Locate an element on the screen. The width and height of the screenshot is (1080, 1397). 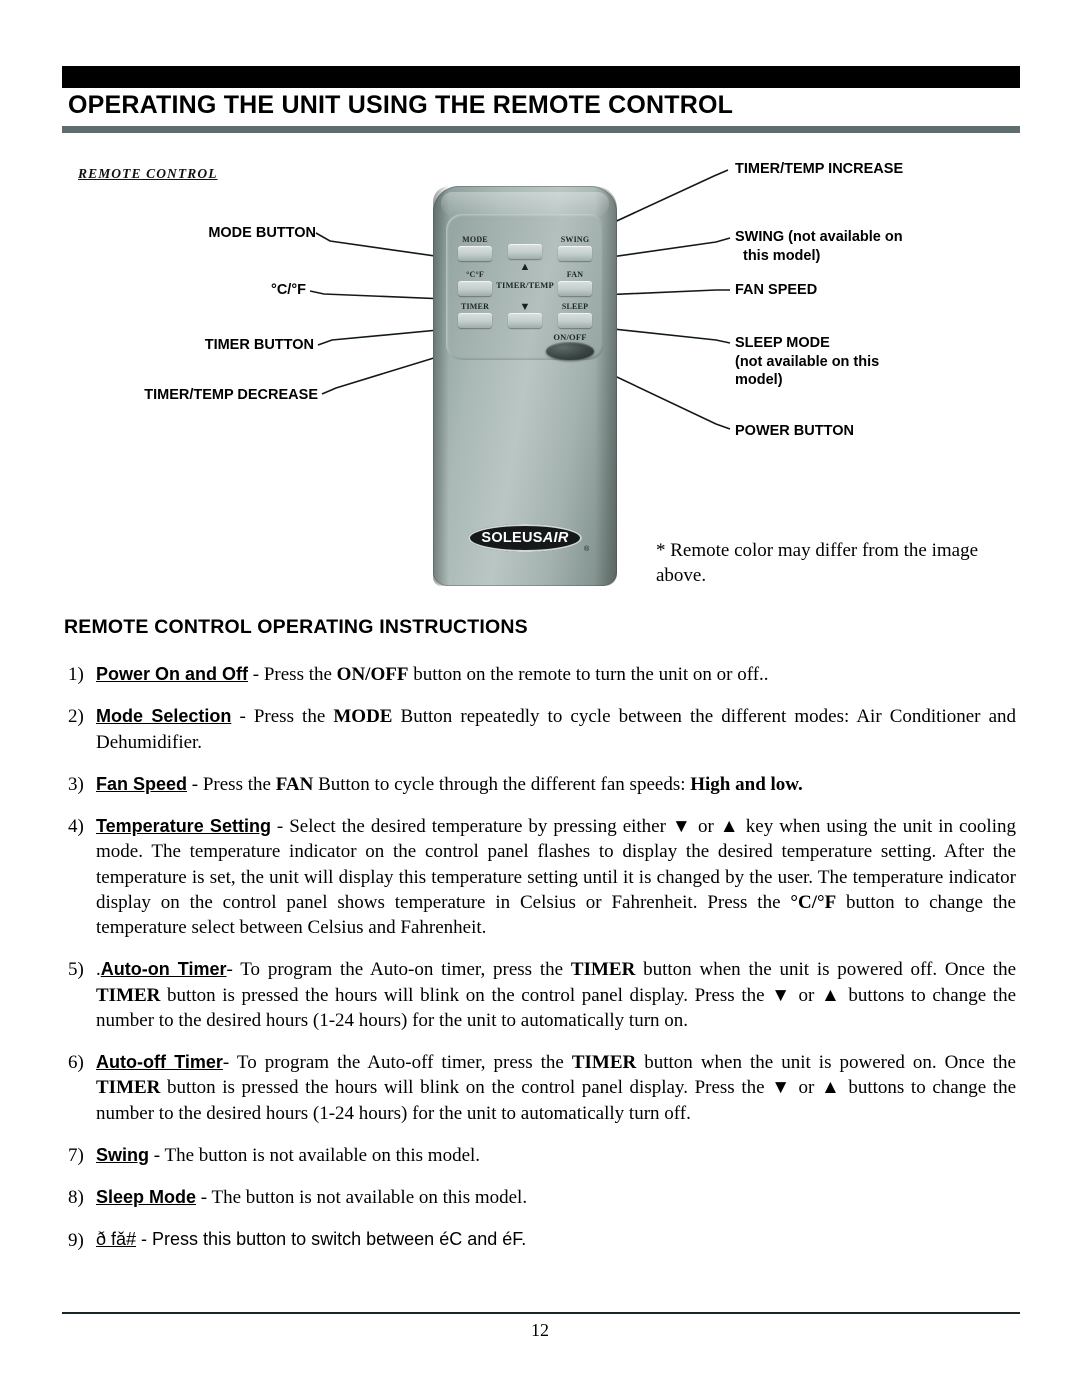
item-bold-a: MODE is located at coordinates (363, 717).